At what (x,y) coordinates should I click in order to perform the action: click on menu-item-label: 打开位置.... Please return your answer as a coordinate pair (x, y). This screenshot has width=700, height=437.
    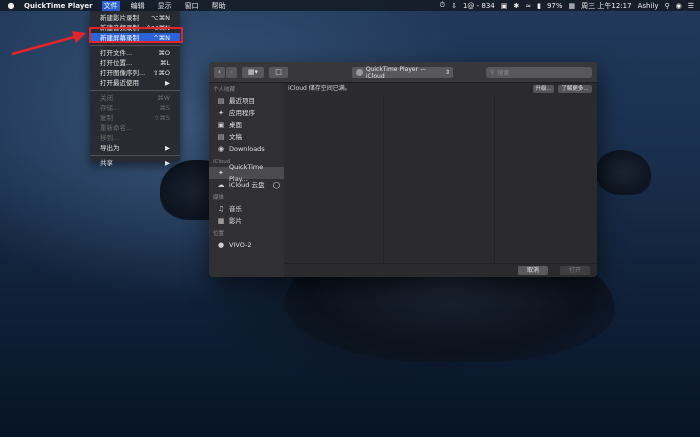
    Looking at the image, I should click on (116, 63).